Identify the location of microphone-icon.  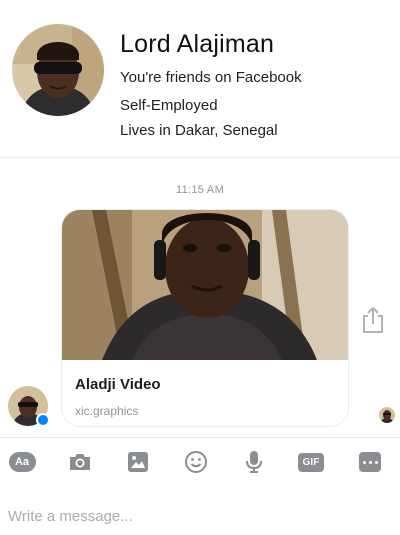
(254, 462).